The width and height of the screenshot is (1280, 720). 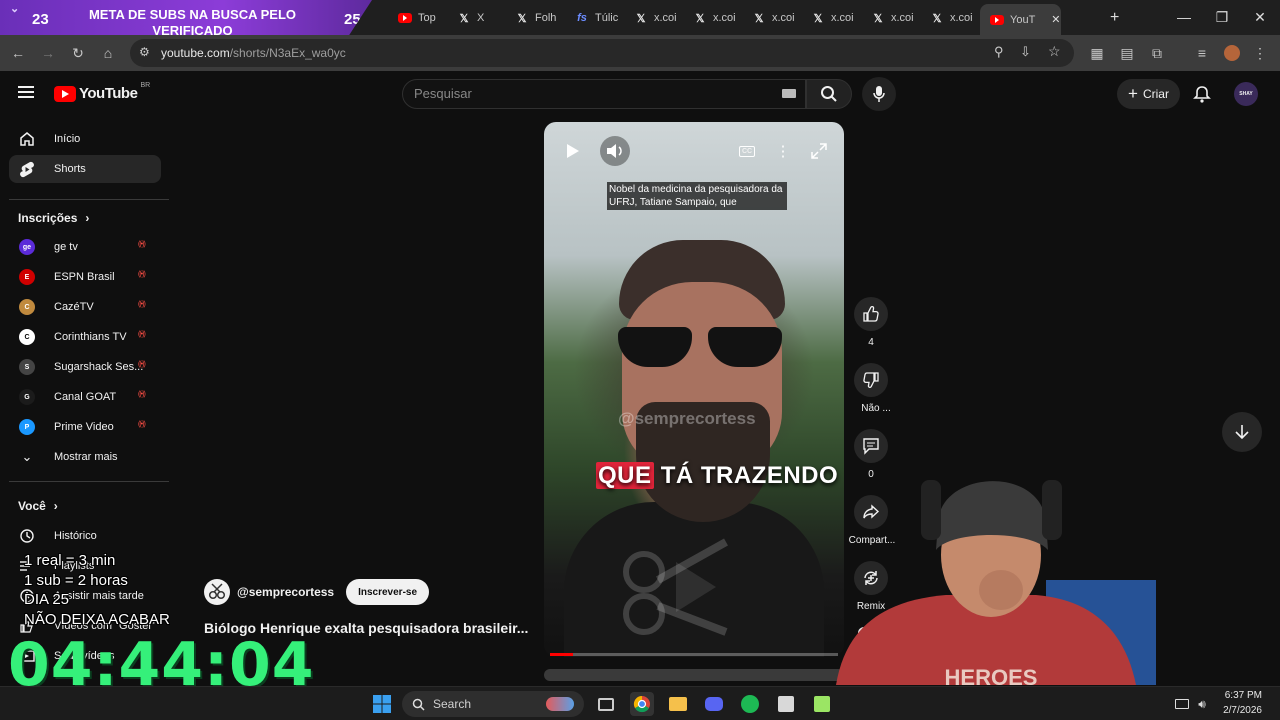 I want to click on site-info-icon: ⚙, so click(x=144, y=52).